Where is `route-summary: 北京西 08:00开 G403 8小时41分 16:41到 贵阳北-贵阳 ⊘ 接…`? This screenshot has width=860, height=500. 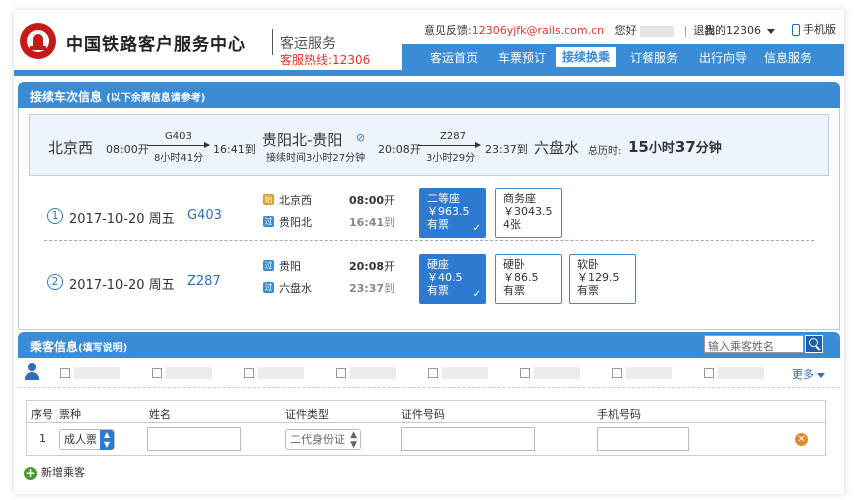 route-summary: 北京西 08:00开 G403 8小时41分 16:41到 贵阳北-贵阳 ⊘ 接… is located at coordinates (429, 145).